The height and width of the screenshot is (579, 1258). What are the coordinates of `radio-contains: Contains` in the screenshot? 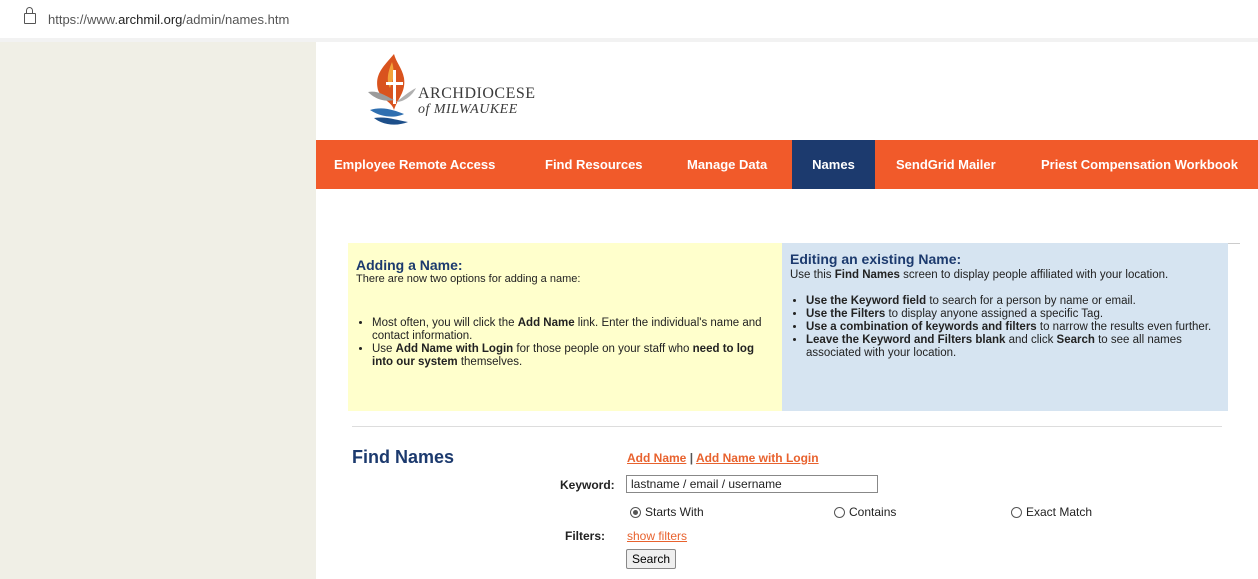 It's located at (865, 512).